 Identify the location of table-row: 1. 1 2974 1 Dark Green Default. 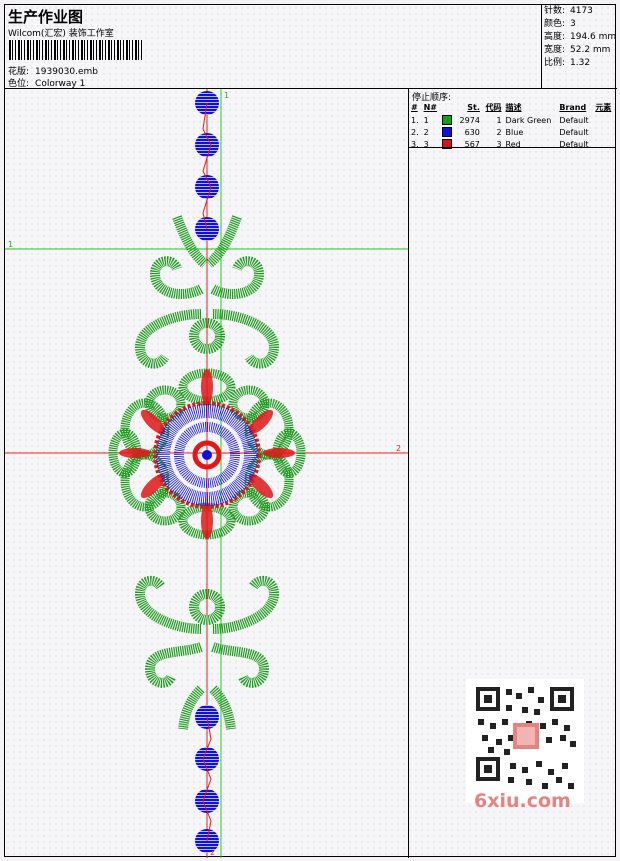
(512, 120).